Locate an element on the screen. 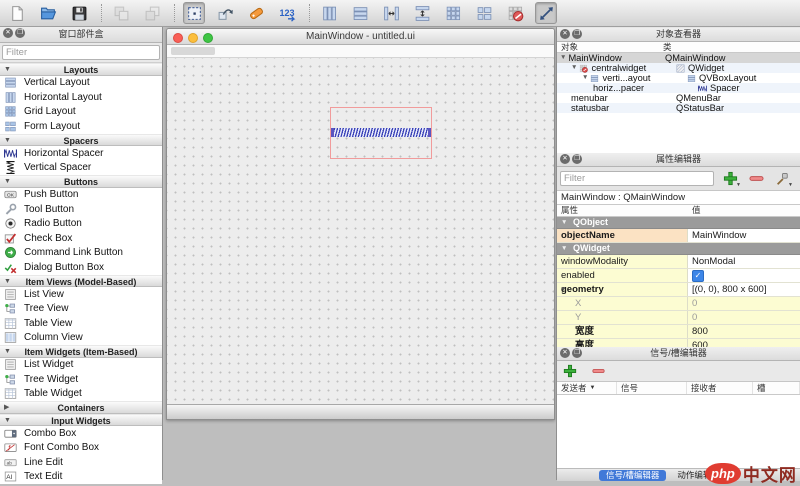 The height and width of the screenshot is (486, 800). widget-list-view: List View is located at coordinates (81, 294).